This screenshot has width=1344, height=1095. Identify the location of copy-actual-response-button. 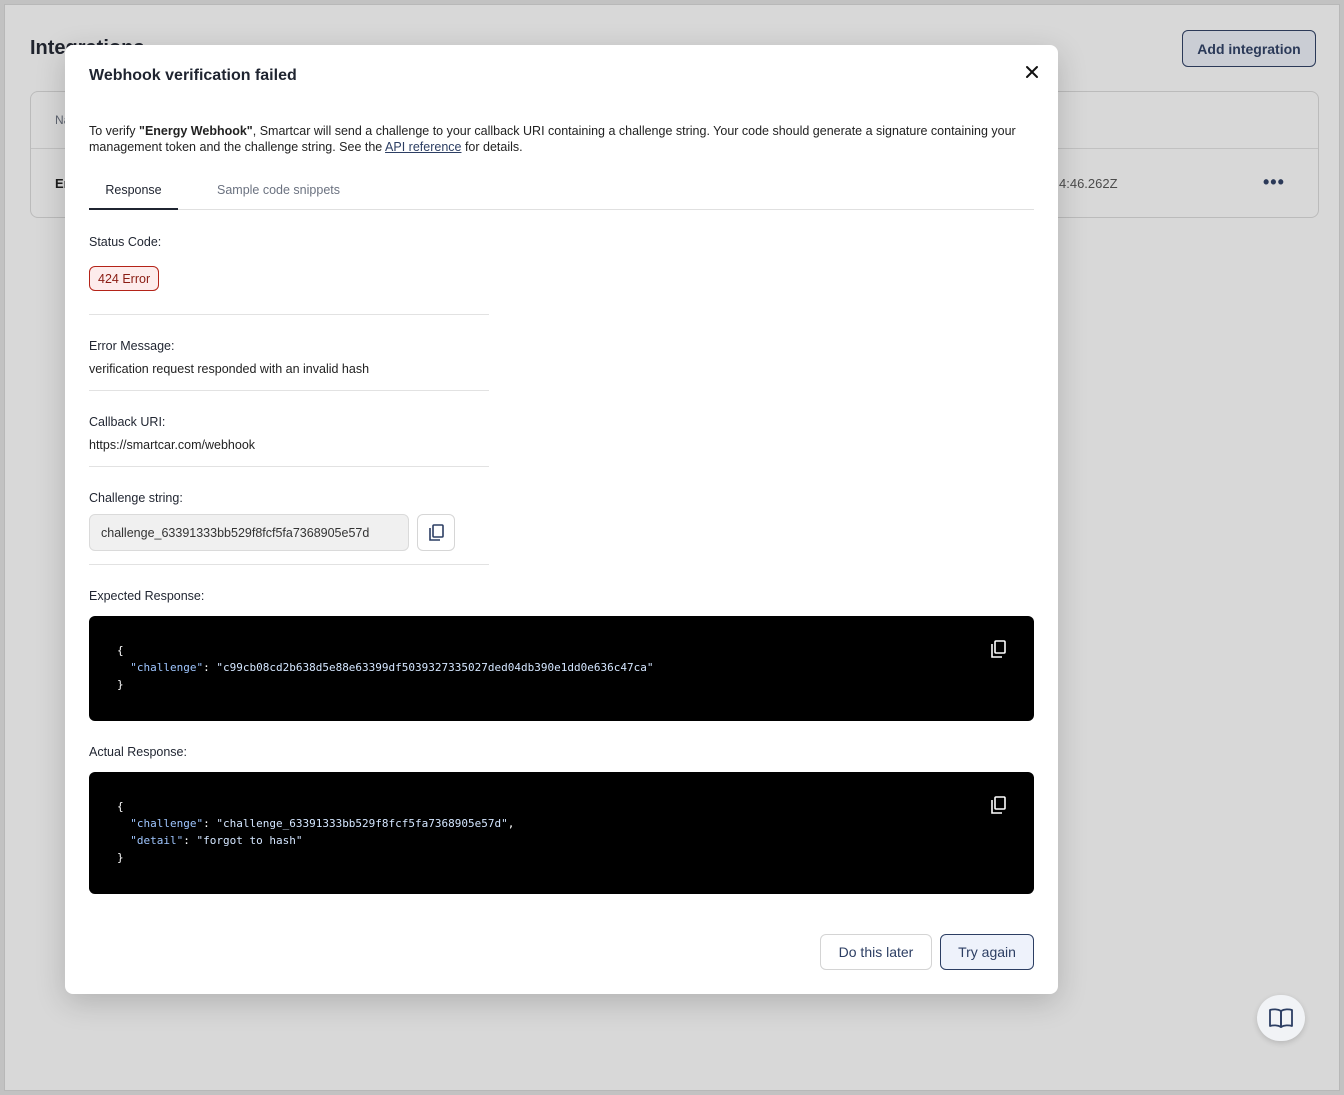
(999, 806).